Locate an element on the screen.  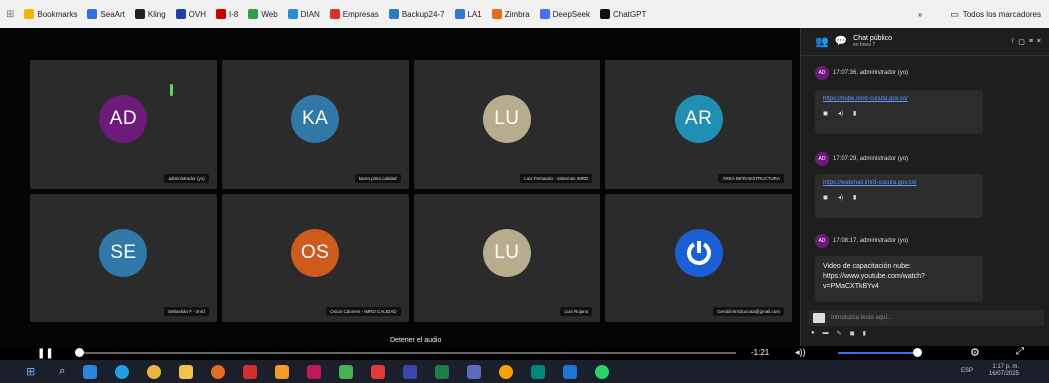
bookmark-item: SeaArt is located at coordinates (106, 14).